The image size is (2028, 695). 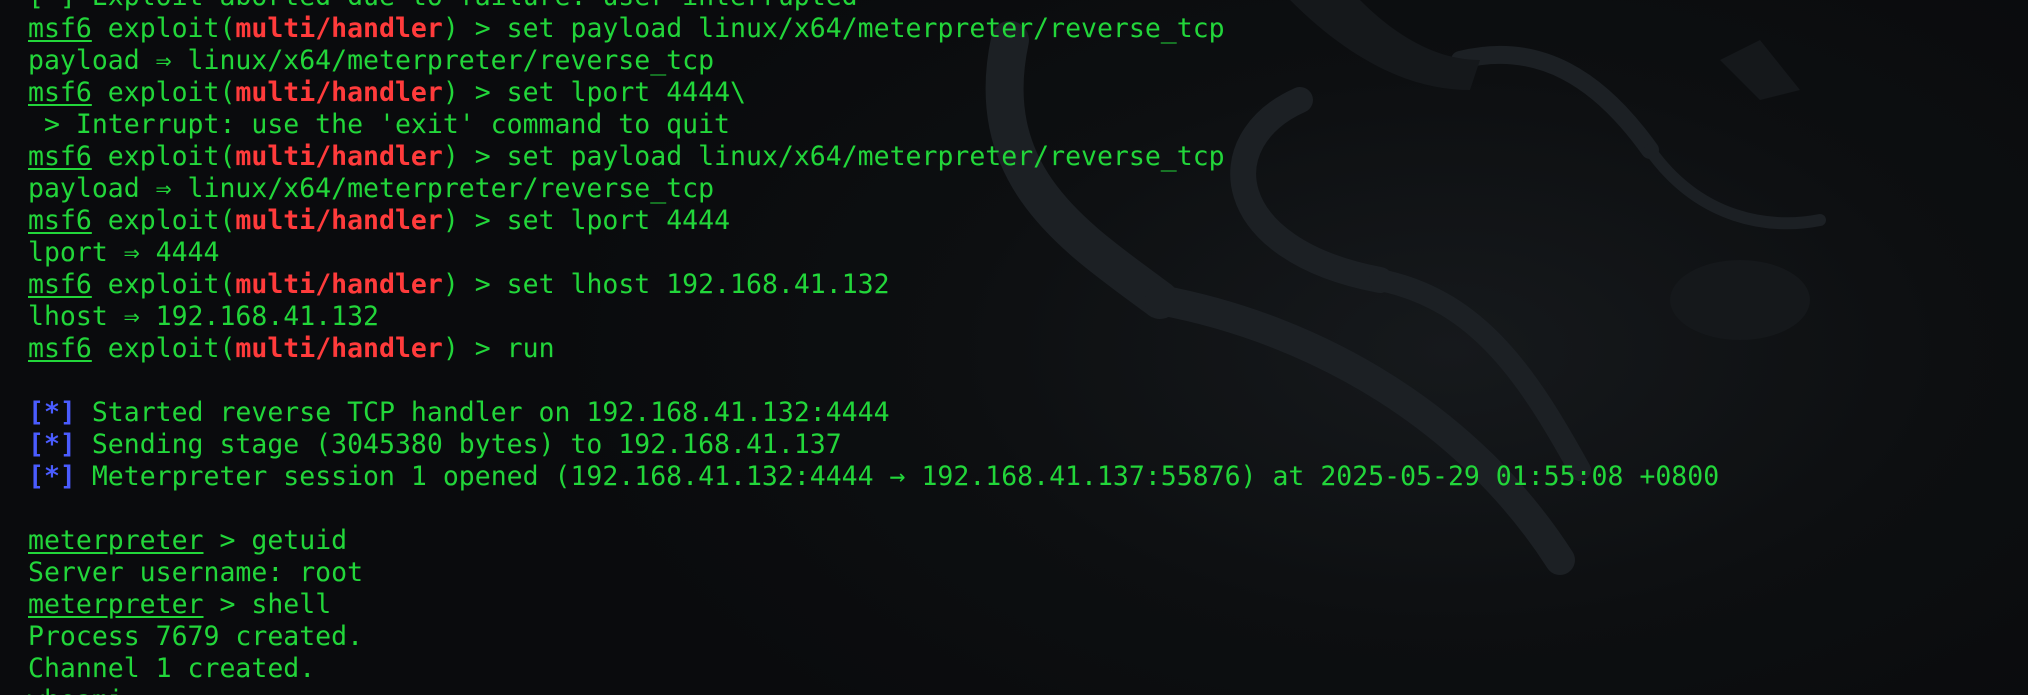 What do you see at coordinates (873, 253) in the screenshot?
I see `terminal-line: lport ⇒ 4444` at bounding box center [873, 253].